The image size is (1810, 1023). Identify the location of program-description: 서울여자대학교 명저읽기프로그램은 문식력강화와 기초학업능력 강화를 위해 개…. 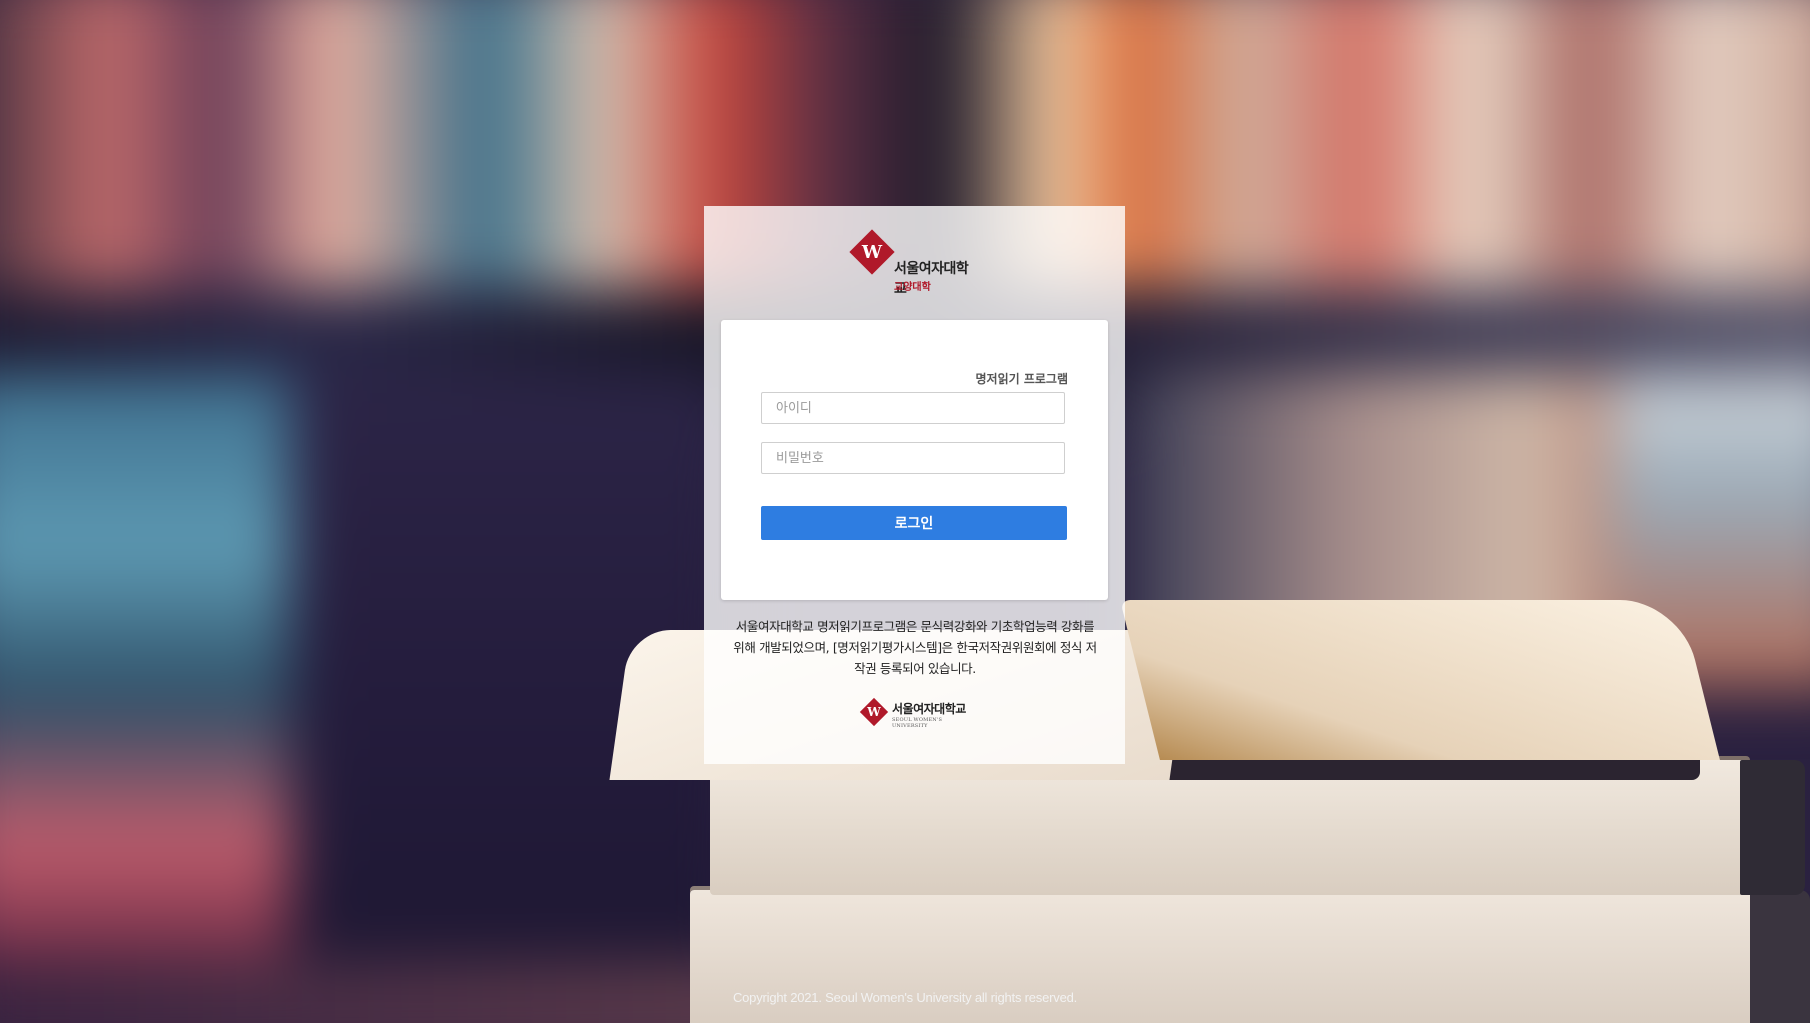
(915, 647).